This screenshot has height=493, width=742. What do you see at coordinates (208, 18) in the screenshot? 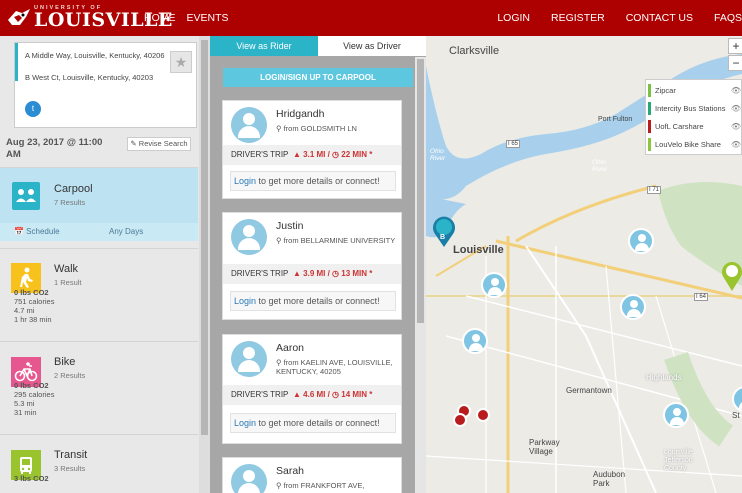
I see `nav-events: EVENTS` at bounding box center [208, 18].